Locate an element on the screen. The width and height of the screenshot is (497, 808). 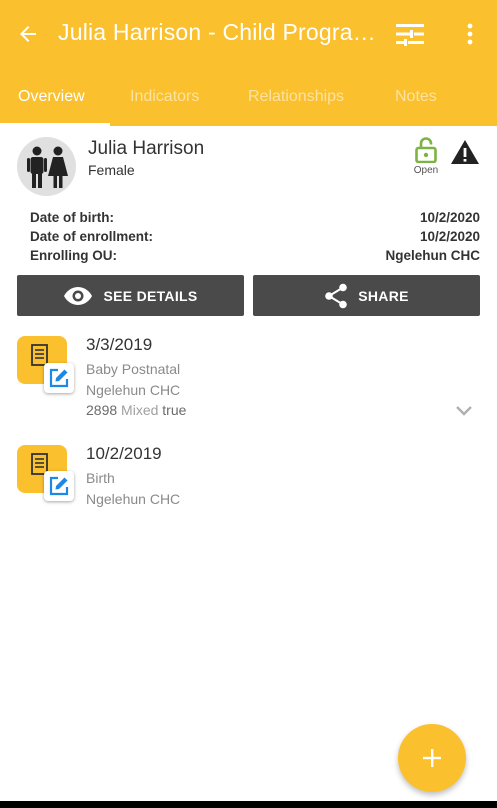
enrollment-status: Open is located at coordinates (426, 156).